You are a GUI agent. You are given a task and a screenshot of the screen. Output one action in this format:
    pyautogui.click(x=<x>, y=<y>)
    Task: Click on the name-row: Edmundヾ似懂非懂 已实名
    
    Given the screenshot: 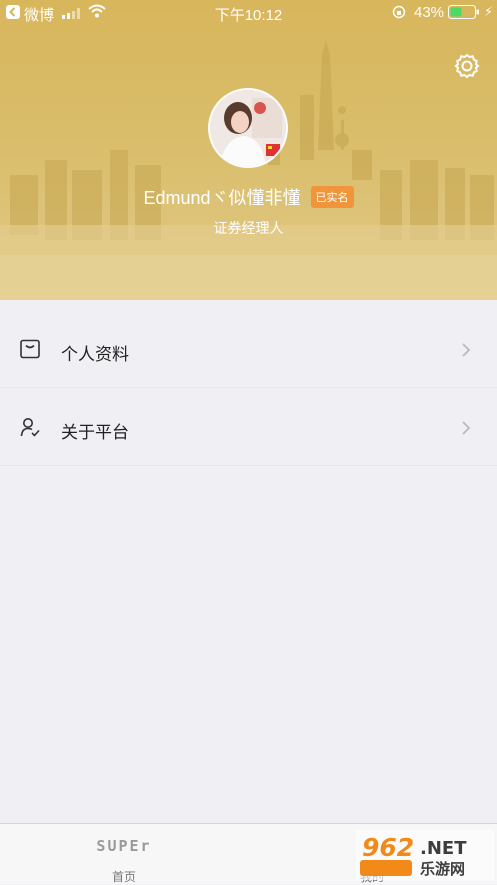 What is the action you would take?
    pyautogui.click(x=248, y=197)
    